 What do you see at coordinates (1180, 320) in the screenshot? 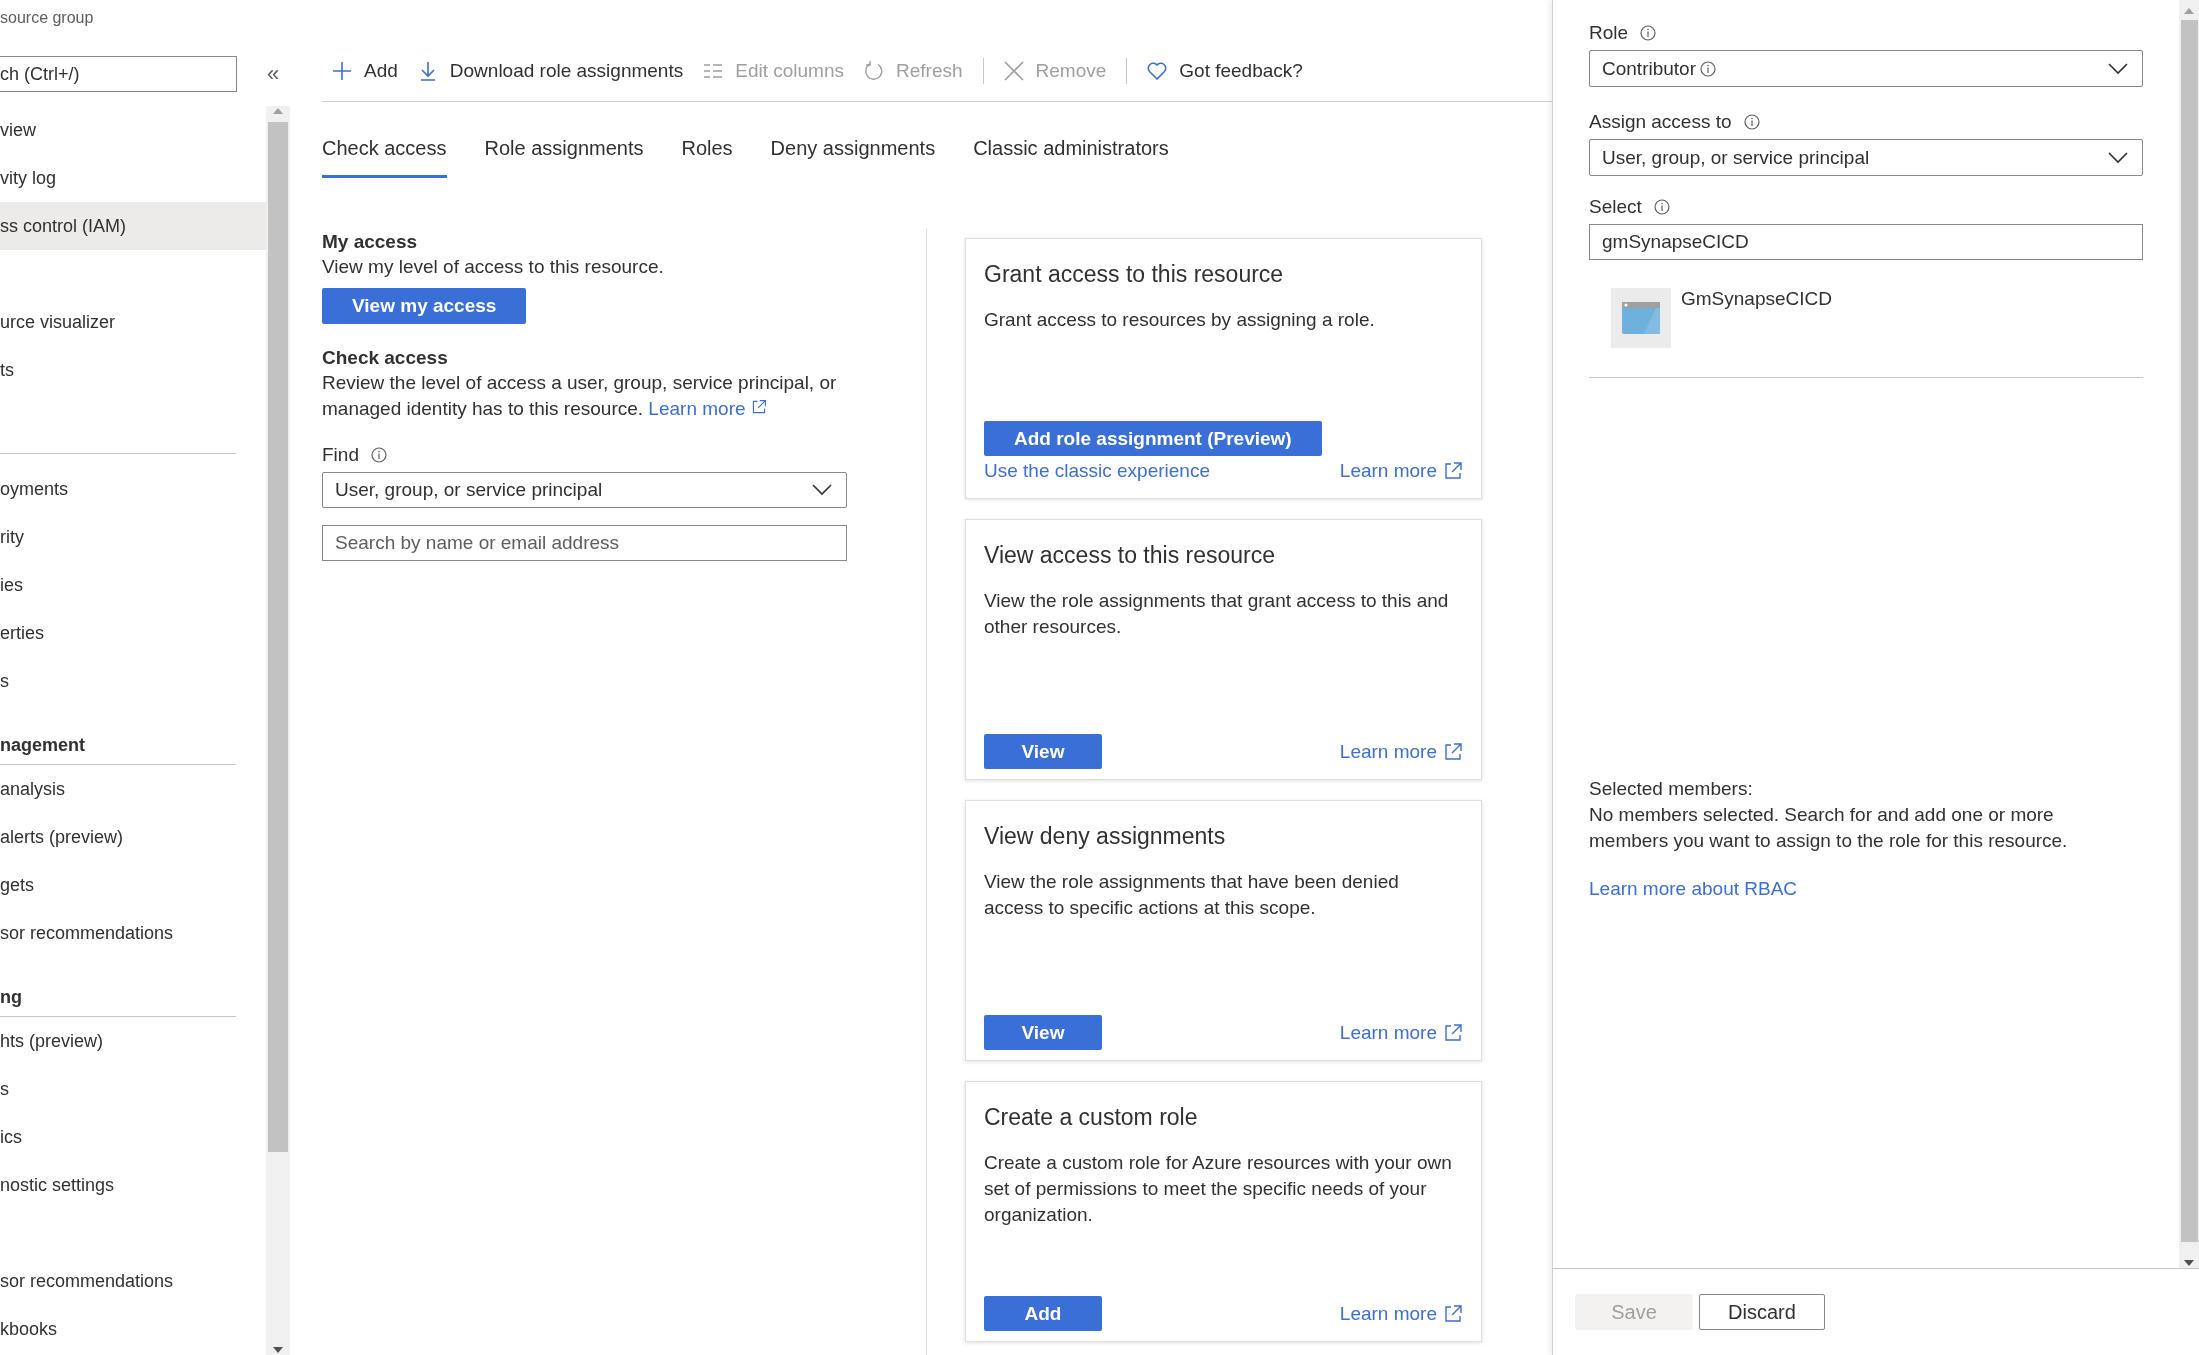
I see `card-description: Grant access to resources by assigning a role.` at bounding box center [1180, 320].